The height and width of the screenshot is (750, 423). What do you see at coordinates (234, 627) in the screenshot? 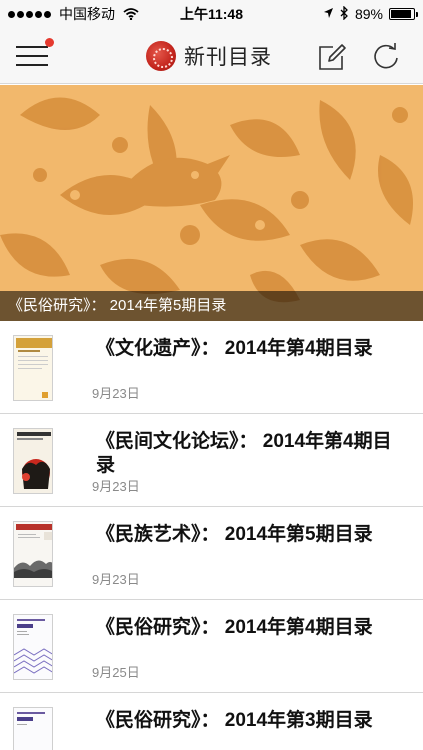
I see `article-title: 《民俗研究》： 2014年第4期目录` at bounding box center [234, 627].